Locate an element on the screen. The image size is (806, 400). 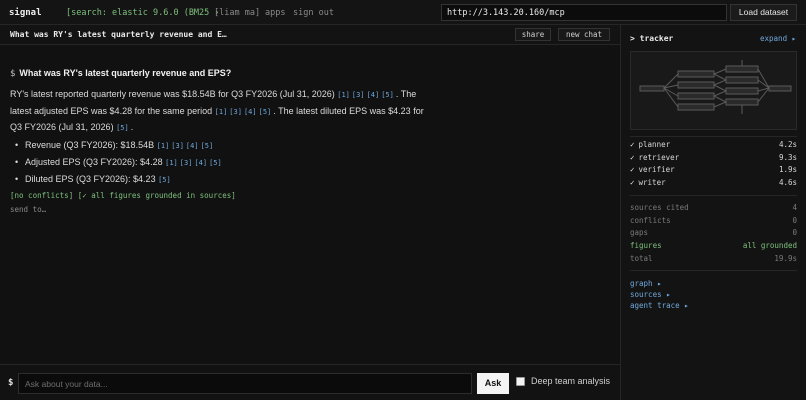
stat-label: conflicts is located at coordinates (650, 220).